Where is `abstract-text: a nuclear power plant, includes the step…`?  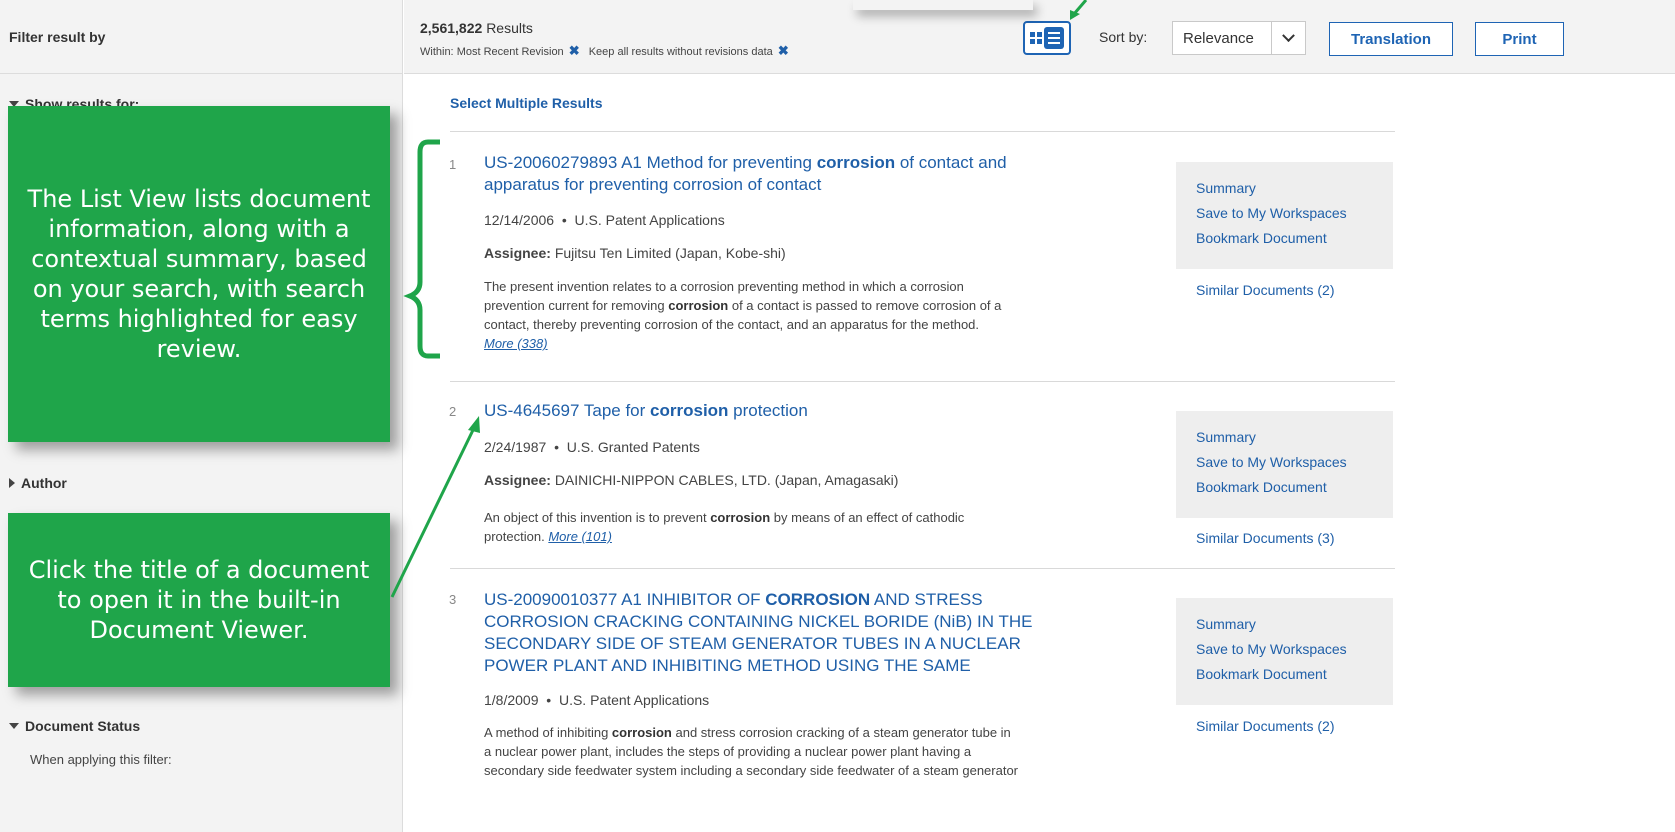
abstract-text: a nuclear power plant, includes the step… is located at coordinates (728, 751).